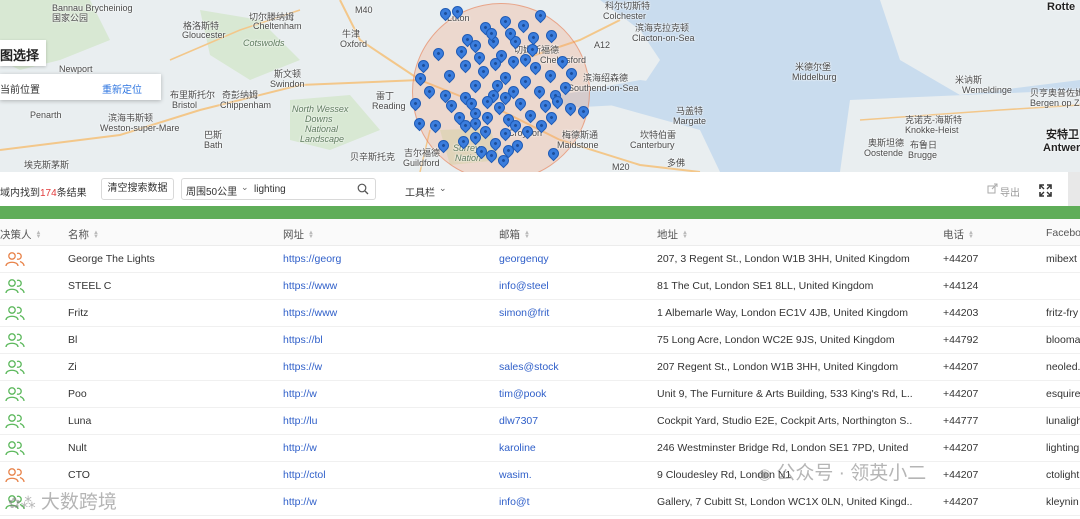 The image size is (1080, 519). What do you see at coordinates (1063, 233) in the screenshot?
I see `column-header-facebook: Facebo` at bounding box center [1063, 233].